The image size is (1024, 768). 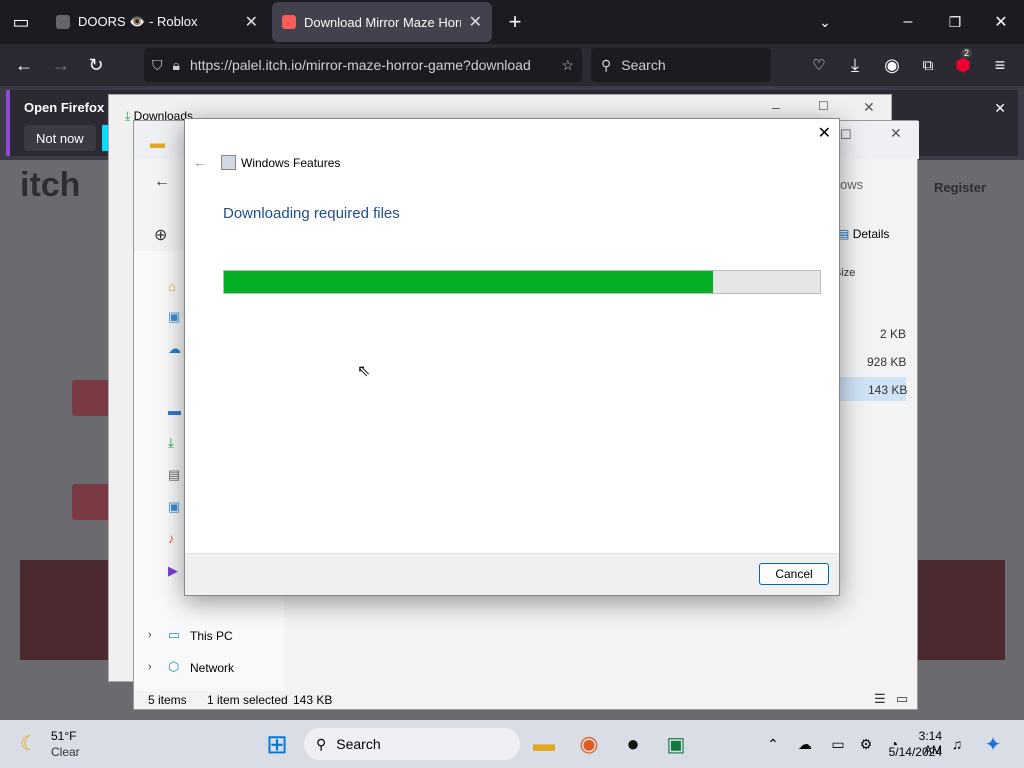 What do you see at coordinates (174, 475) in the screenshot?
I see `documents-icon: ▤` at bounding box center [174, 475].